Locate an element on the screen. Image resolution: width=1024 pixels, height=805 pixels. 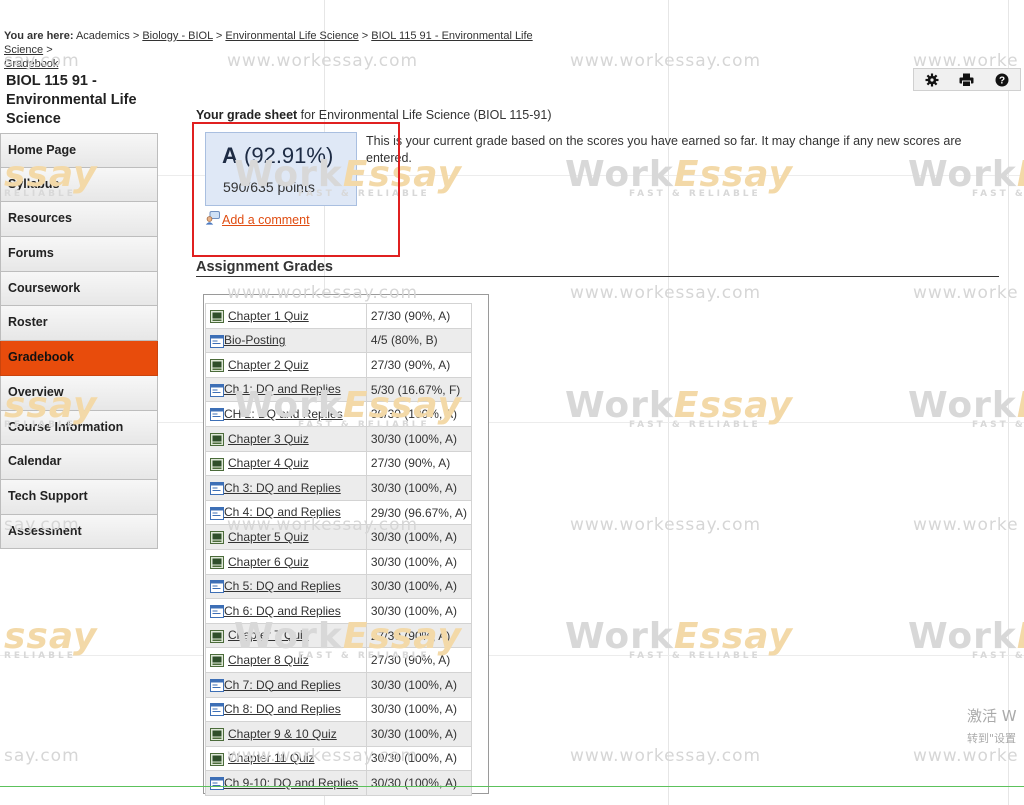
assignment-link: Bio-Posting is located at coordinates (254, 340).